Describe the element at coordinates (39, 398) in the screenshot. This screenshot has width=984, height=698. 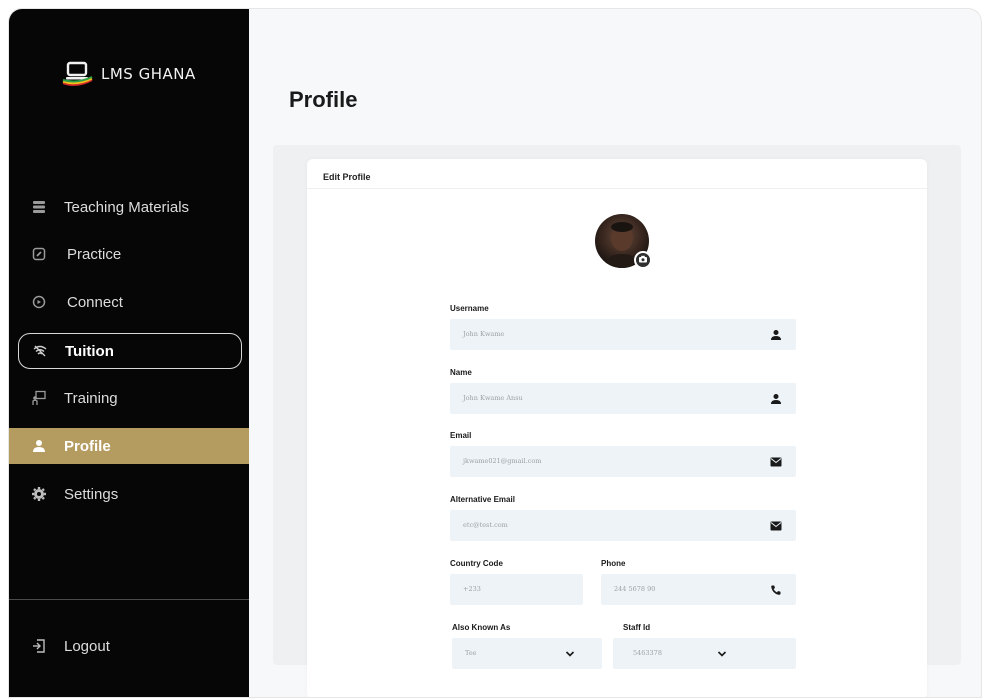
I see `training-icon` at that location.